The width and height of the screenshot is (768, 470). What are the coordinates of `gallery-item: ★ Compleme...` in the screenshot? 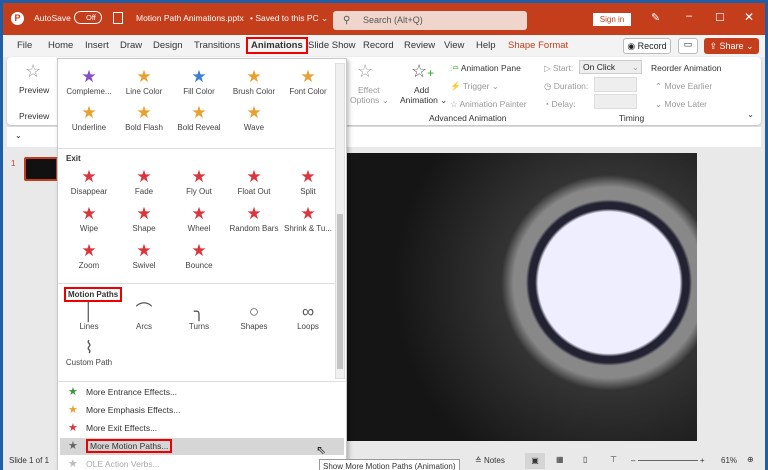 It's located at (89, 81).